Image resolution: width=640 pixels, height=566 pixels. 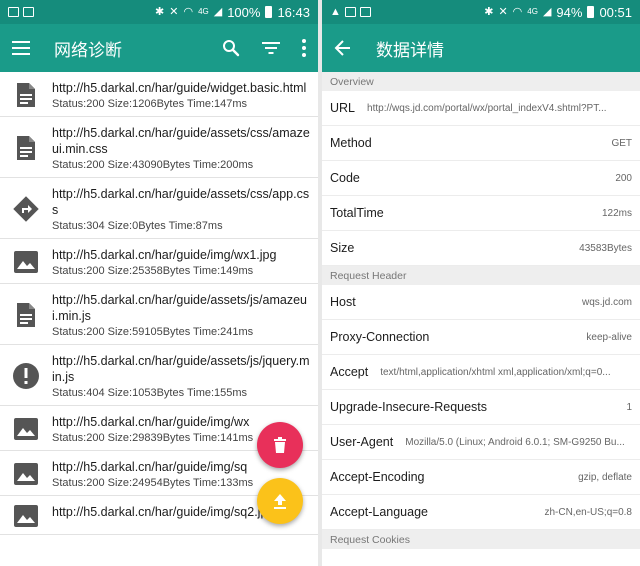 I want to click on menu-icon, so click(x=21, y=48).